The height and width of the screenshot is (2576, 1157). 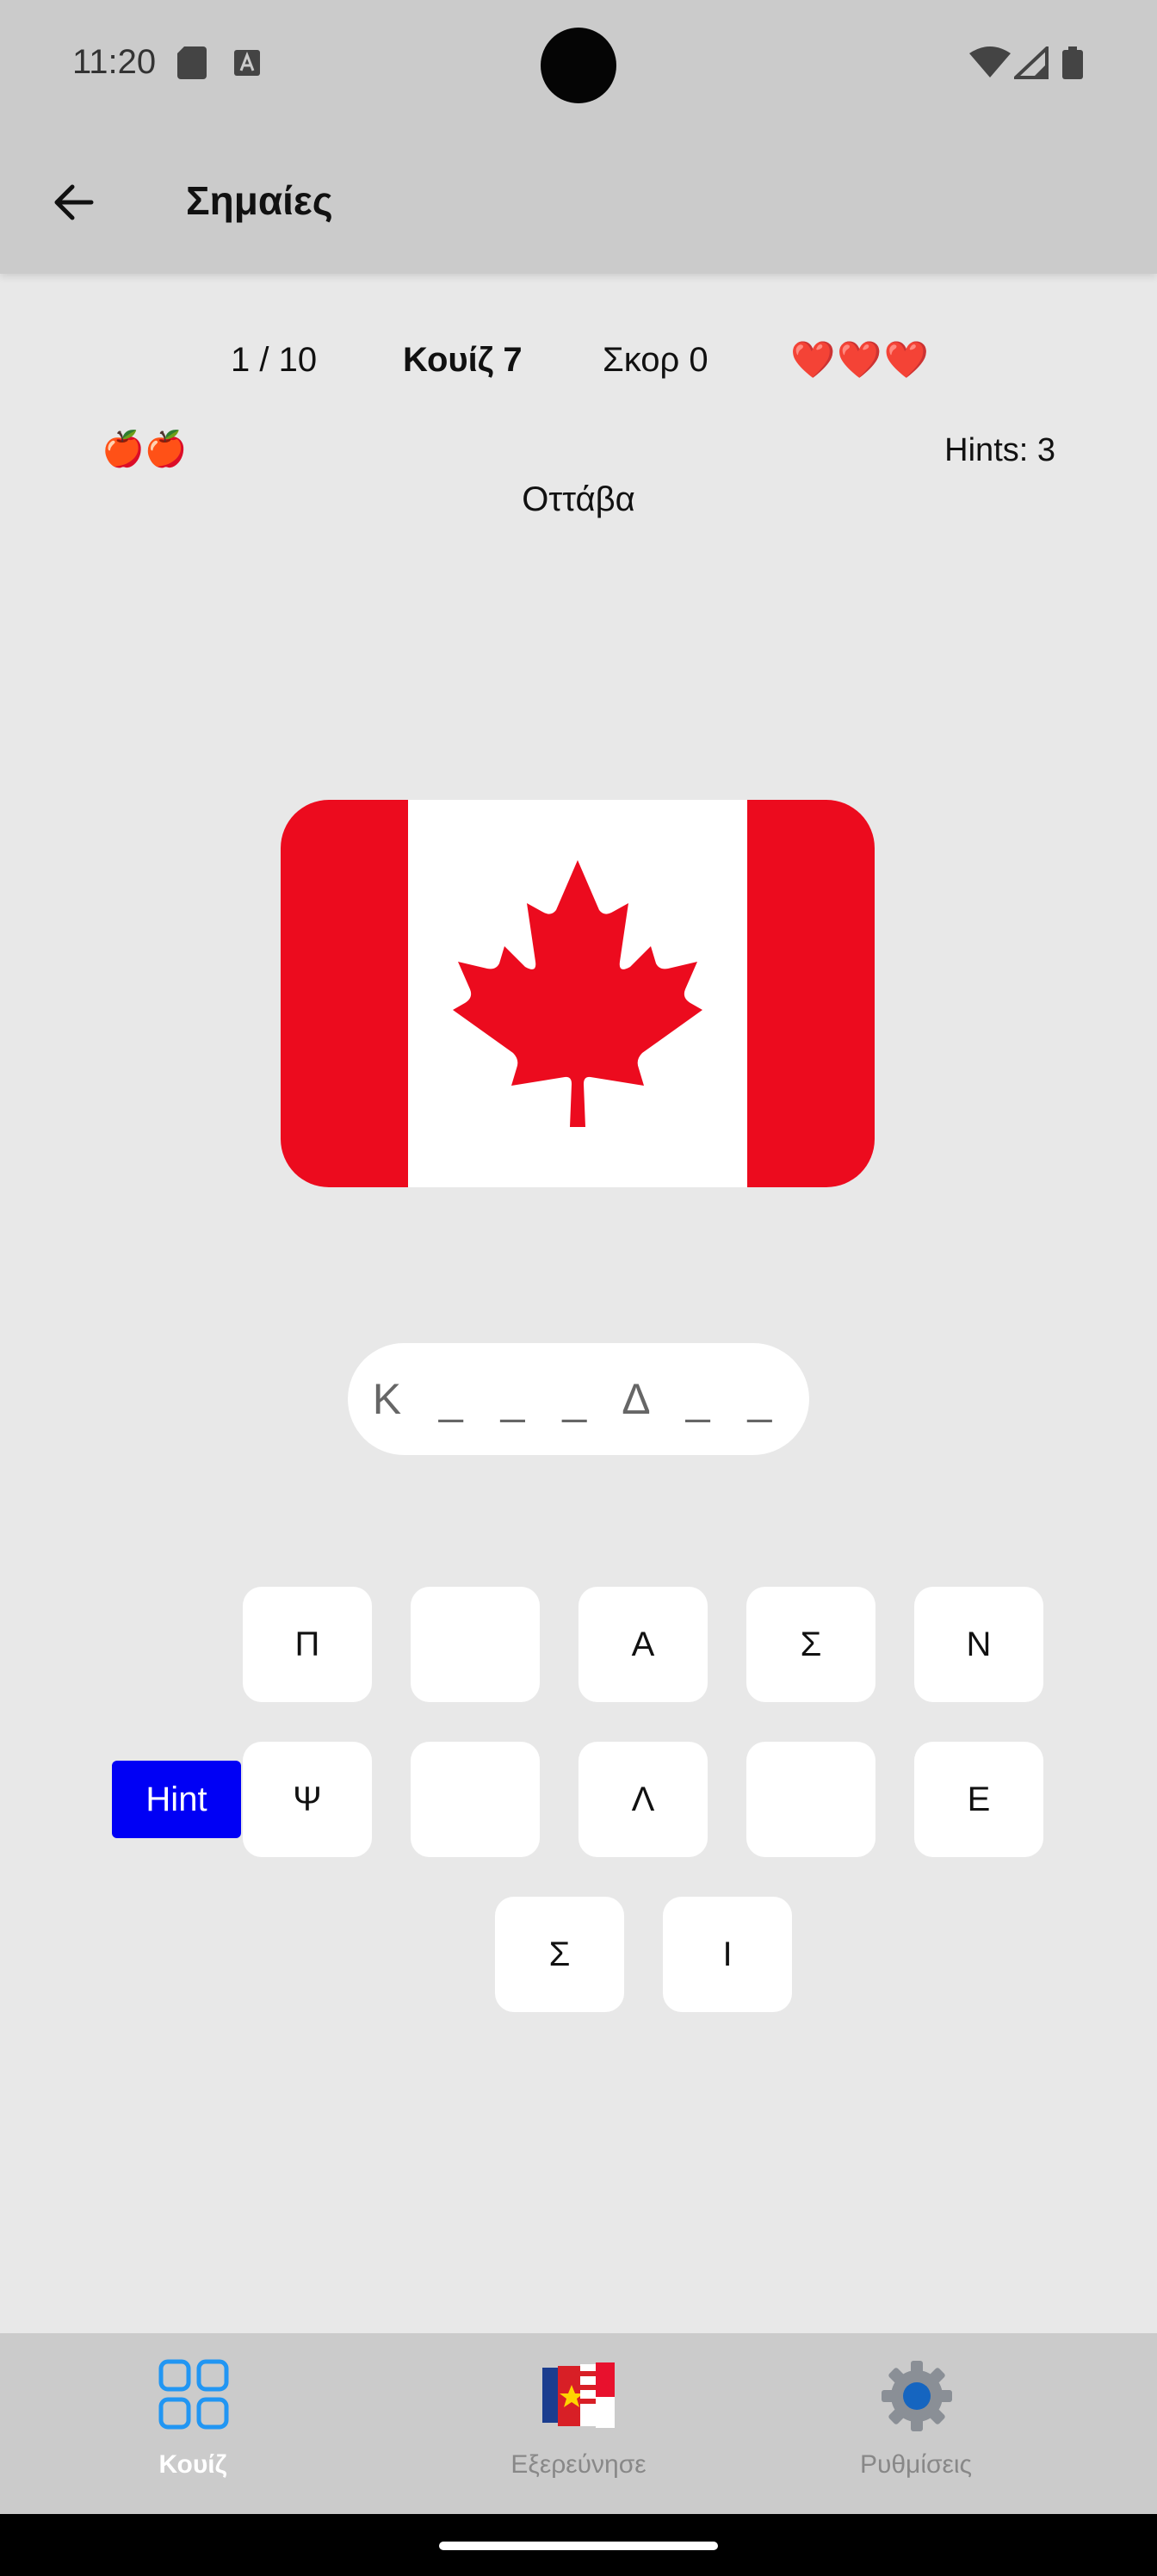 What do you see at coordinates (579, 2395) in the screenshot?
I see `flags-icon` at bounding box center [579, 2395].